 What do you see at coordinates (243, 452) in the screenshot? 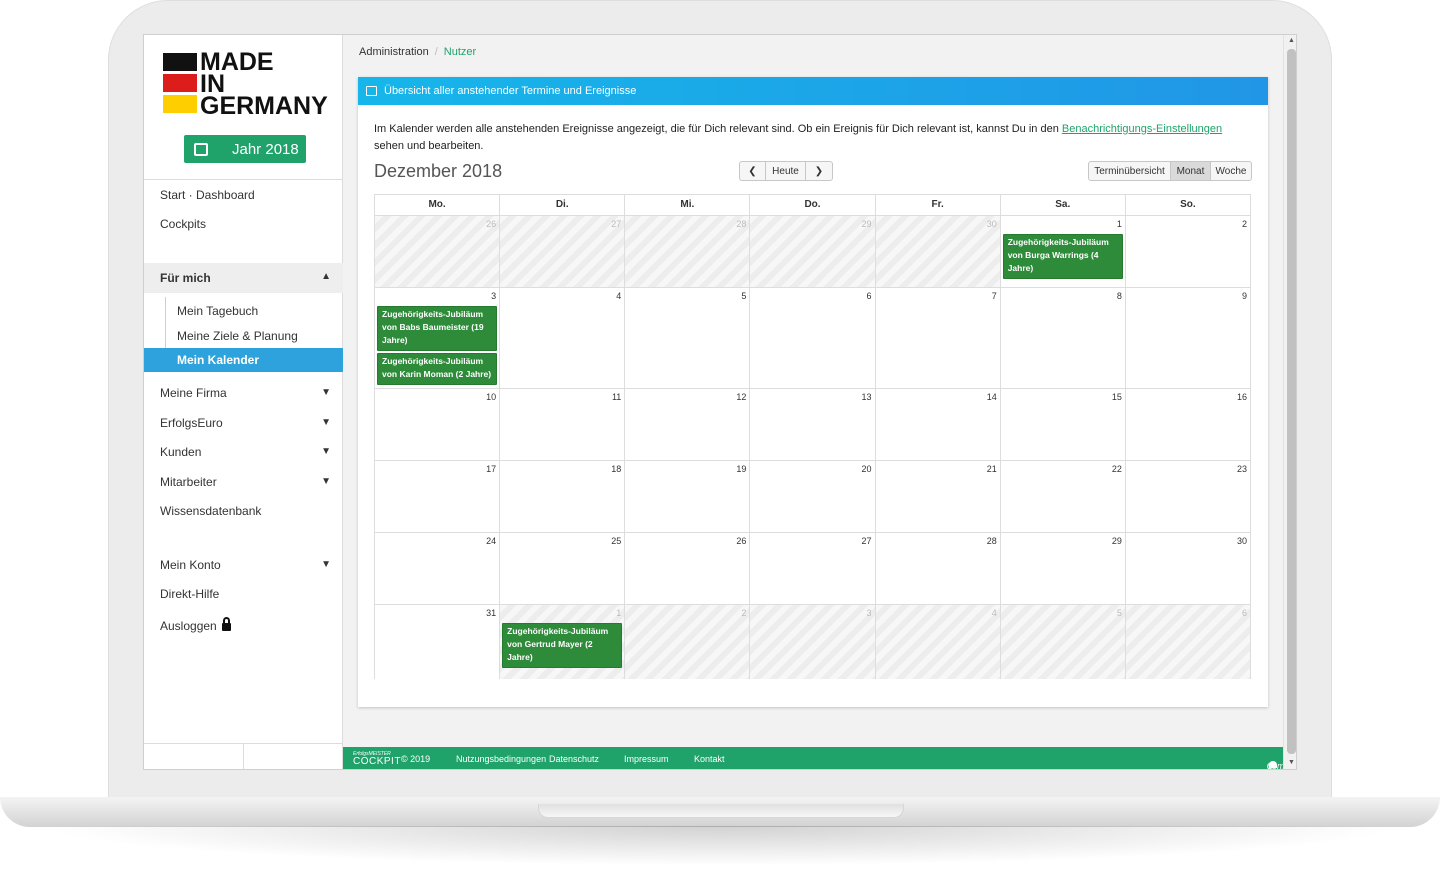
I see `sidebar-item-kunden: Kunden ▼` at bounding box center [243, 452].